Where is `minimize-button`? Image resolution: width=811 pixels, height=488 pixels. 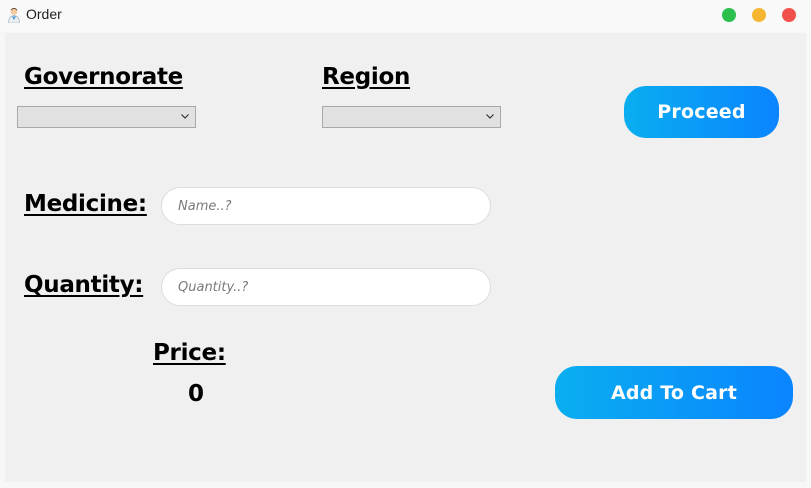 minimize-button is located at coordinates (759, 15).